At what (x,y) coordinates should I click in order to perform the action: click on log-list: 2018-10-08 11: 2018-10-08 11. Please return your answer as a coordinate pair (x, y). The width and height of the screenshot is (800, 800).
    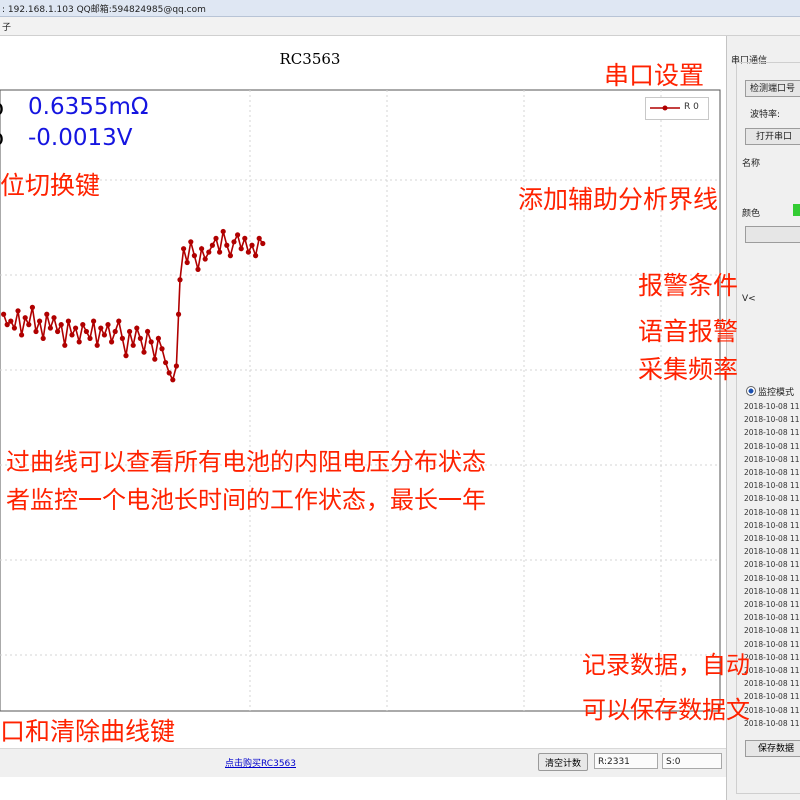
    Looking at the image, I should click on (772, 565).